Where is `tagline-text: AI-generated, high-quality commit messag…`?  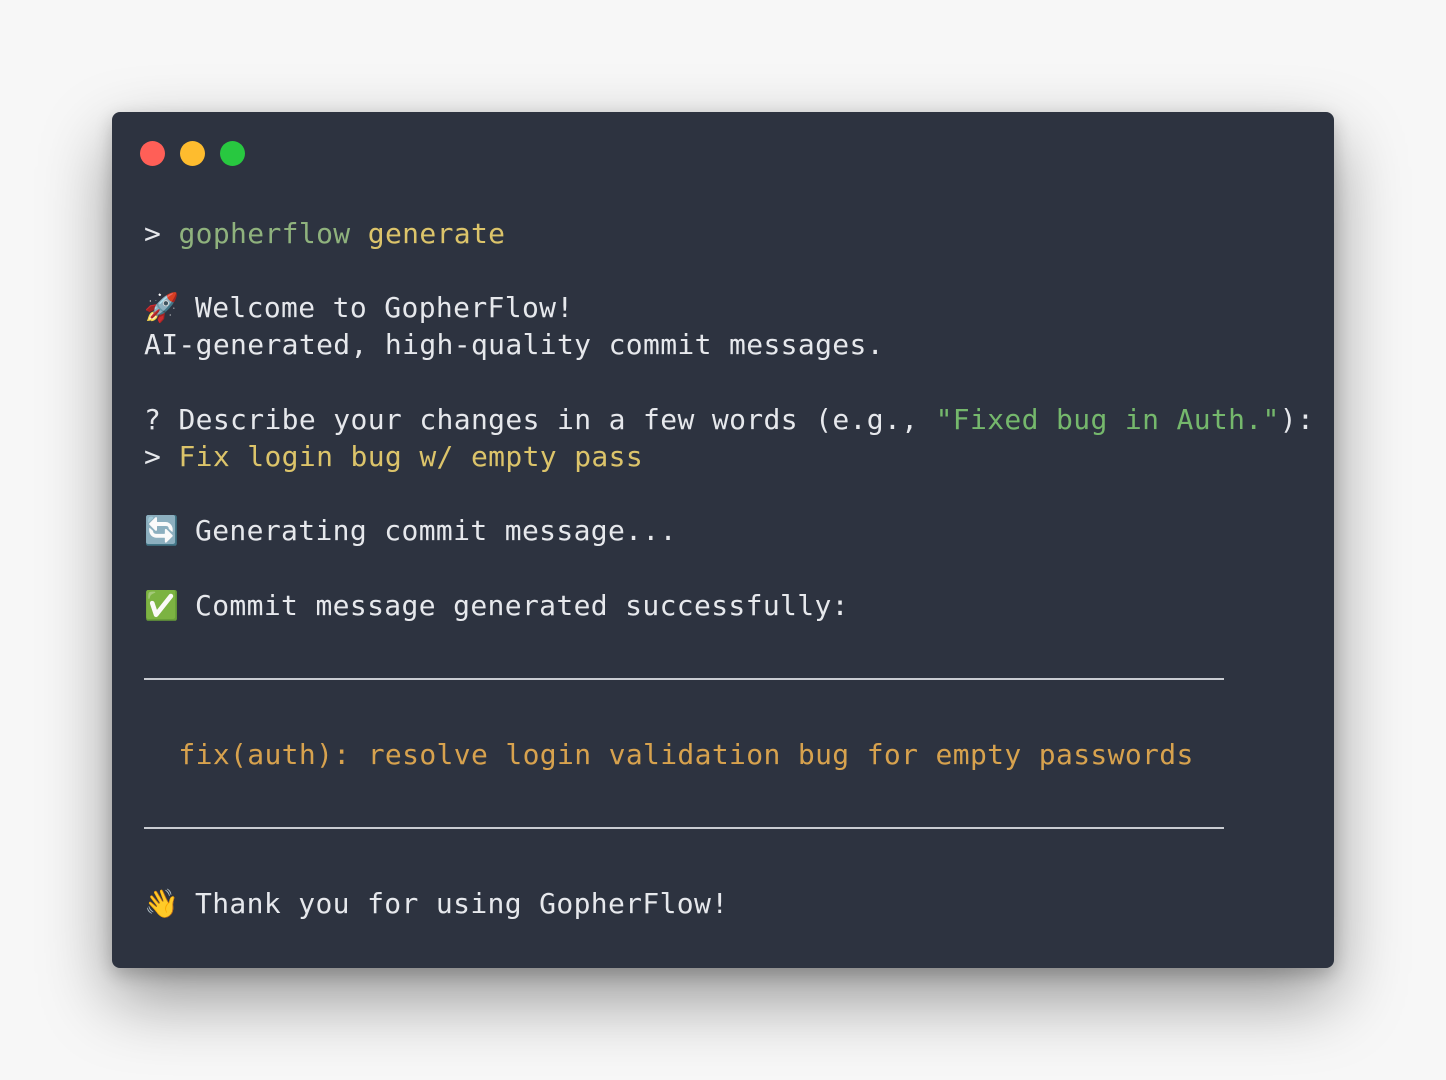
tagline-text: AI-generated, high-quality commit messag… is located at coordinates (514, 344).